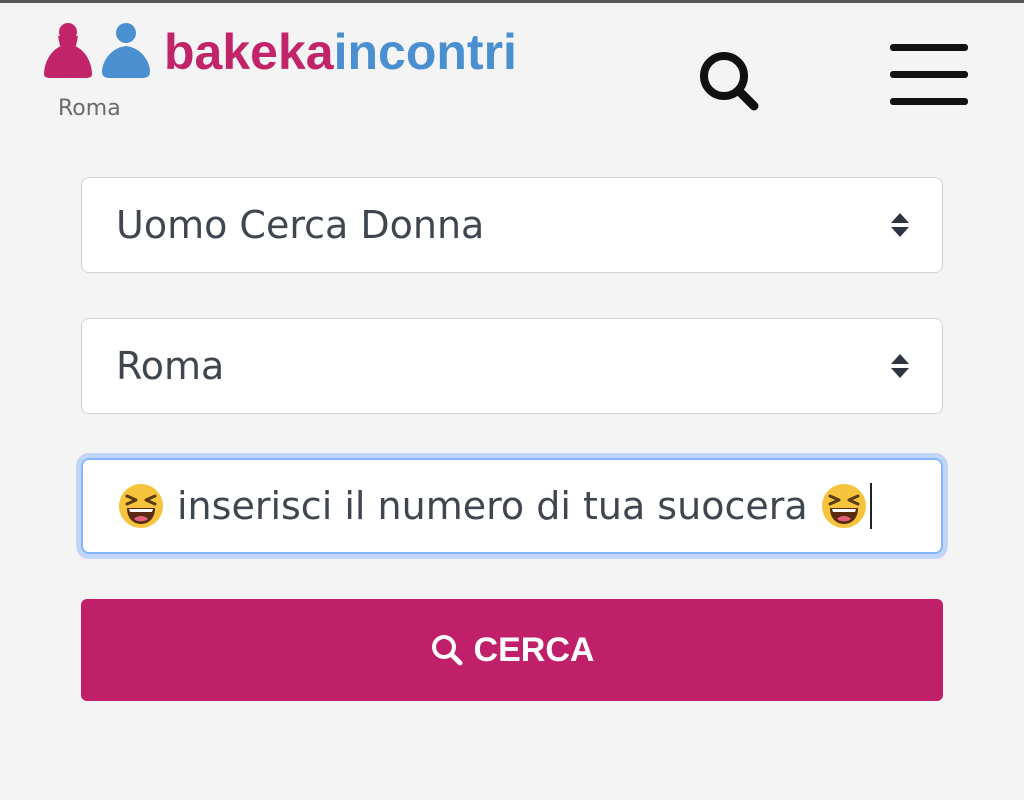 This screenshot has height=800, width=1024. Describe the element at coordinates (492, 506) in the screenshot. I see `search-input-text: inserisci il numero di tua suocera` at that location.